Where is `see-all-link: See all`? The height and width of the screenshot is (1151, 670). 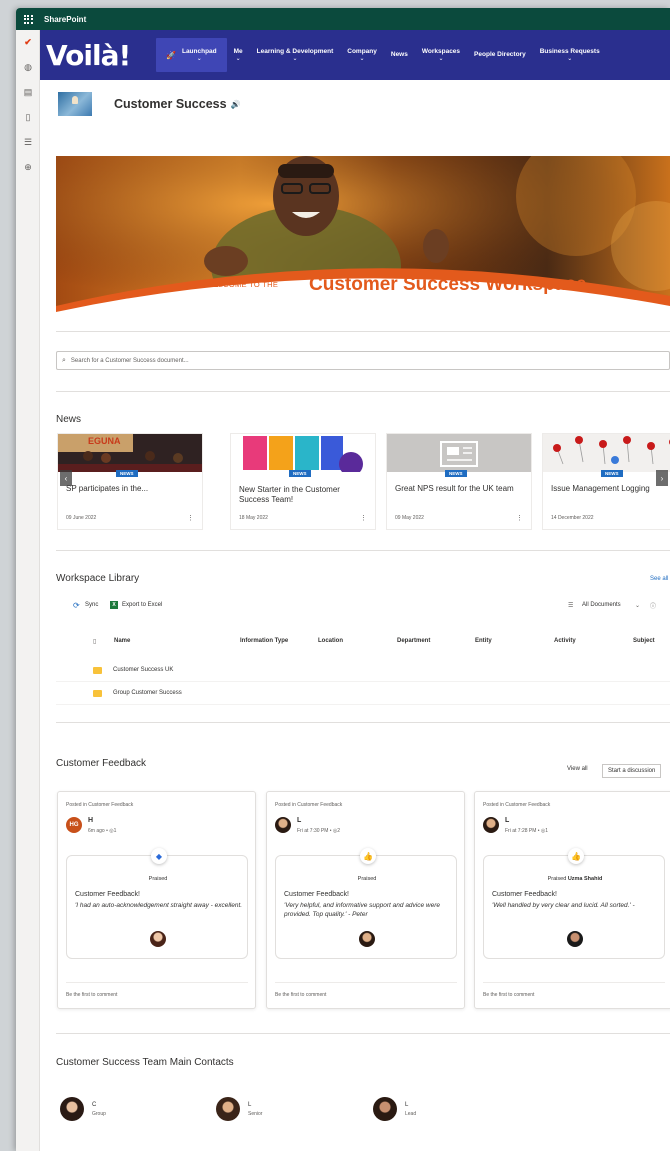
see-all-link: See all is located at coordinates (659, 579).